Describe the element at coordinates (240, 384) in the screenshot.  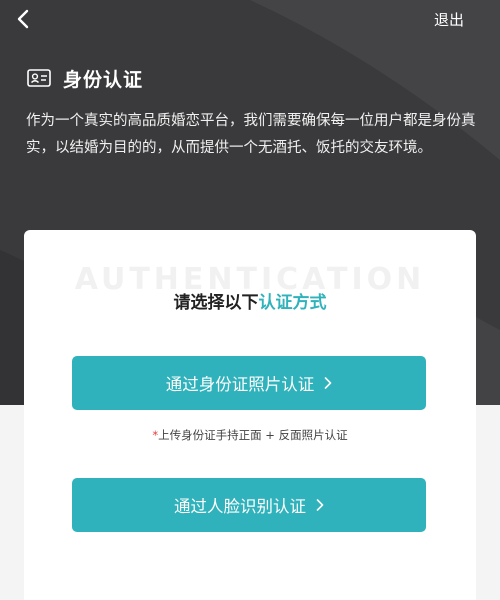
I see `id-photo-auth-label: 通过身份证照片认证` at that location.